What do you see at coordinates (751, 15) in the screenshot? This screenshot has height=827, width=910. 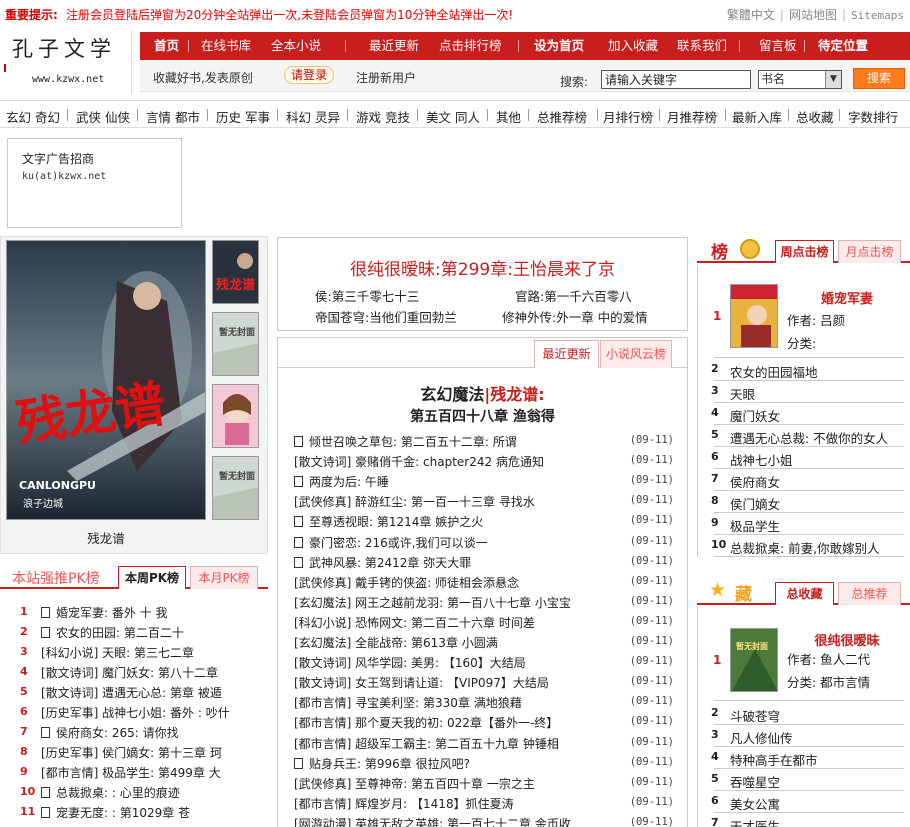 I see `link-traditional: 繁體中文` at bounding box center [751, 15].